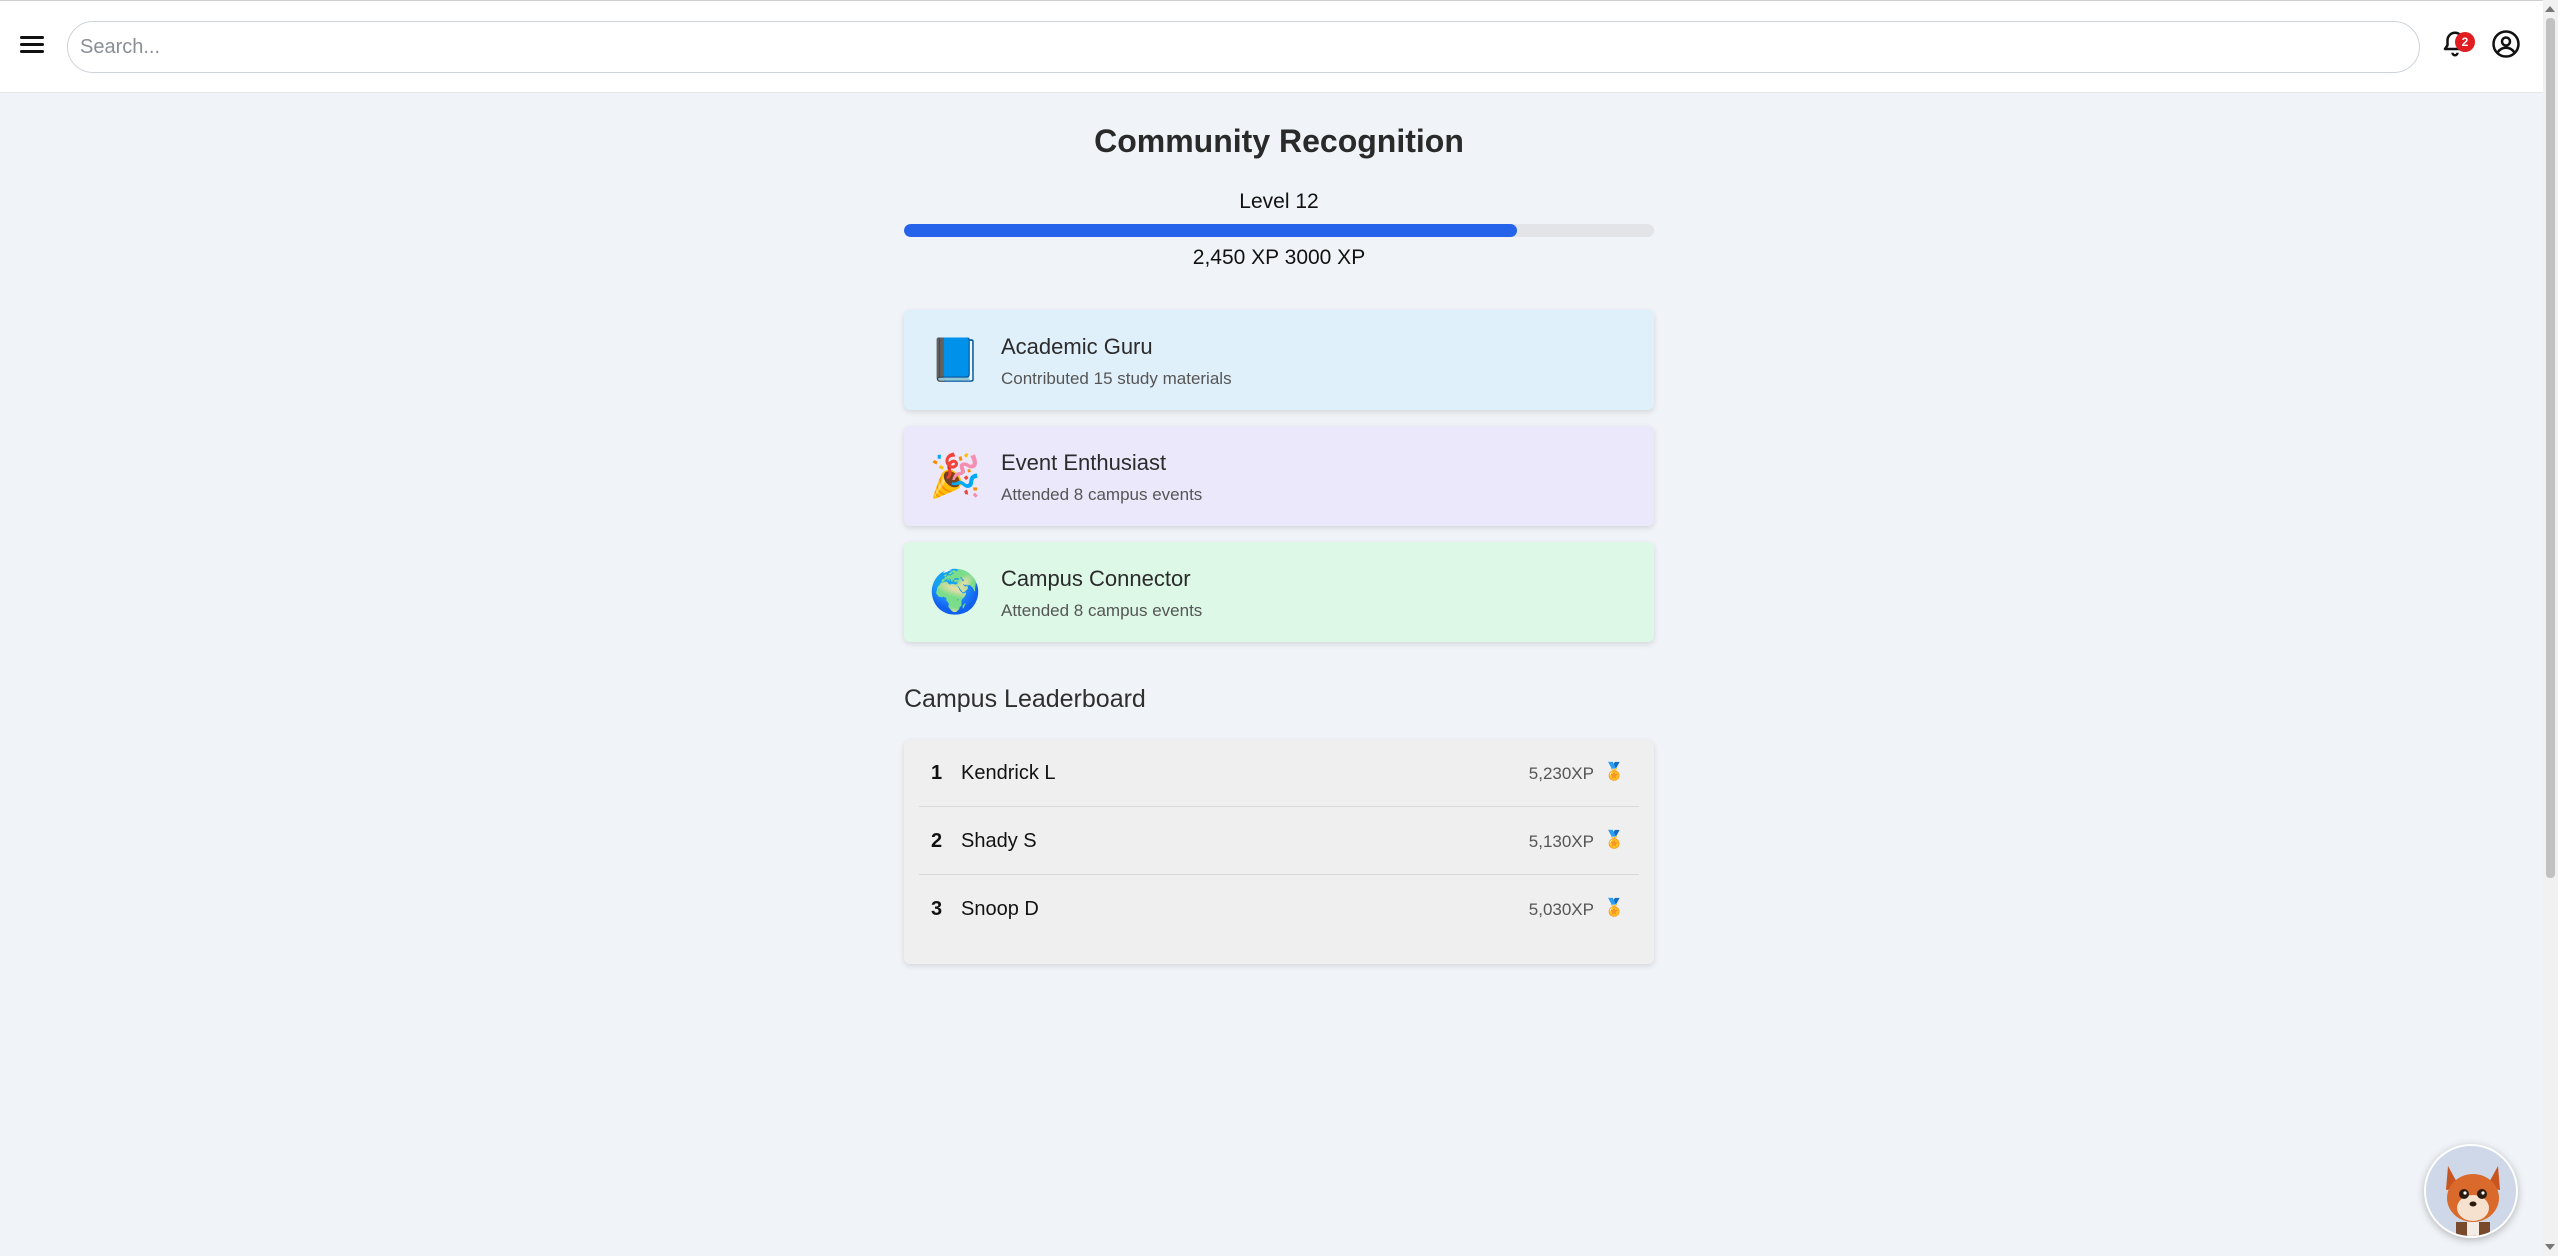 The width and height of the screenshot is (2558, 1256). Describe the element at coordinates (1008, 773) in the screenshot. I see `leaderboard-name: Kendrick L` at that location.